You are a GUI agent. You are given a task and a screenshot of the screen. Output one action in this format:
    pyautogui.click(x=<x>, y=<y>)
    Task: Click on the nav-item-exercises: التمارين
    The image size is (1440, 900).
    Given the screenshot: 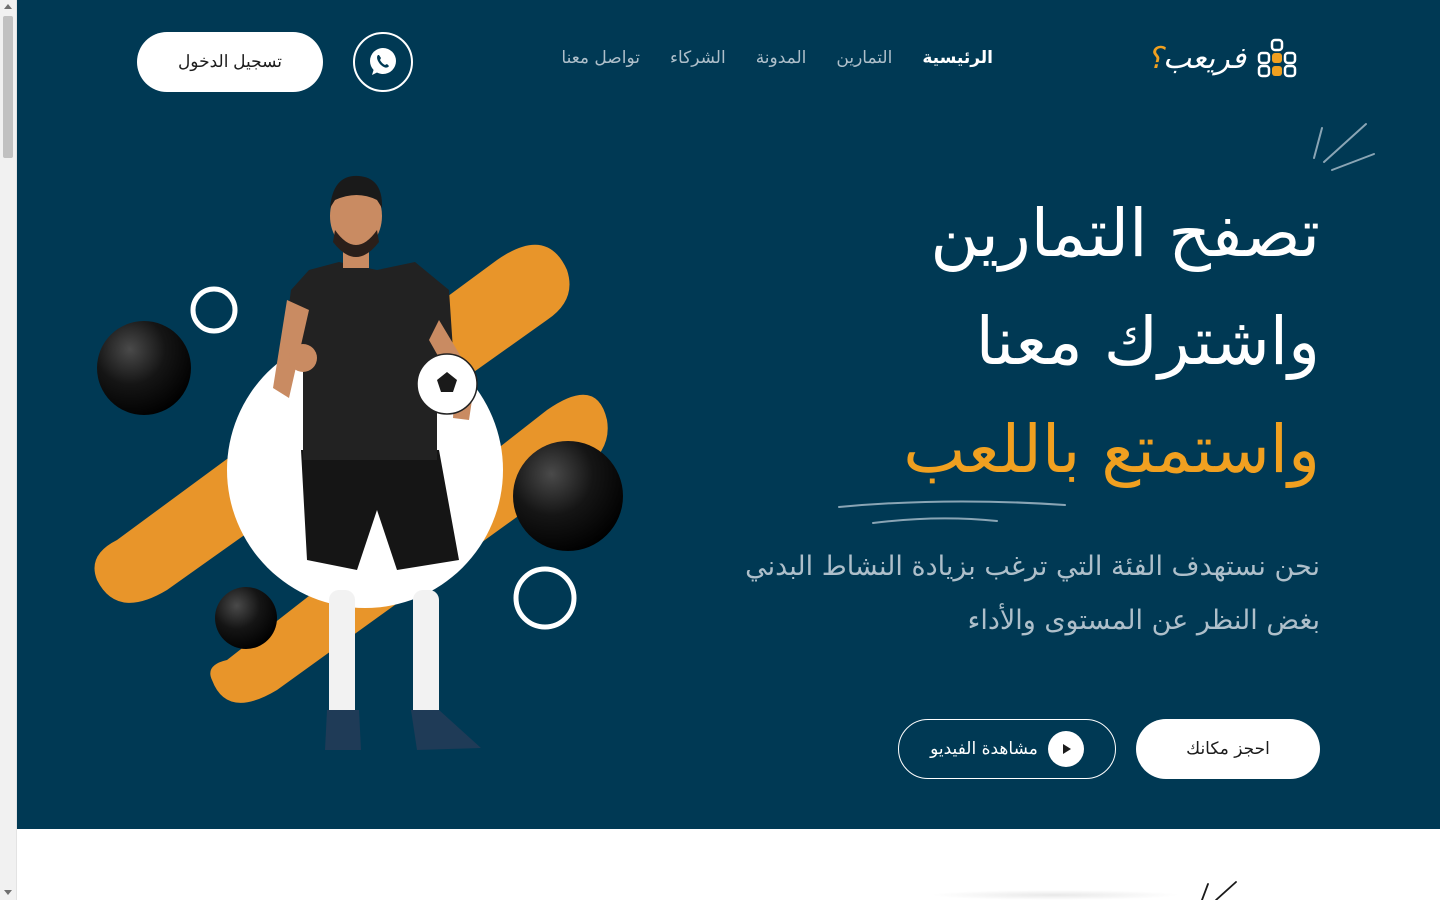 What is the action you would take?
    pyautogui.click(x=864, y=58)
    